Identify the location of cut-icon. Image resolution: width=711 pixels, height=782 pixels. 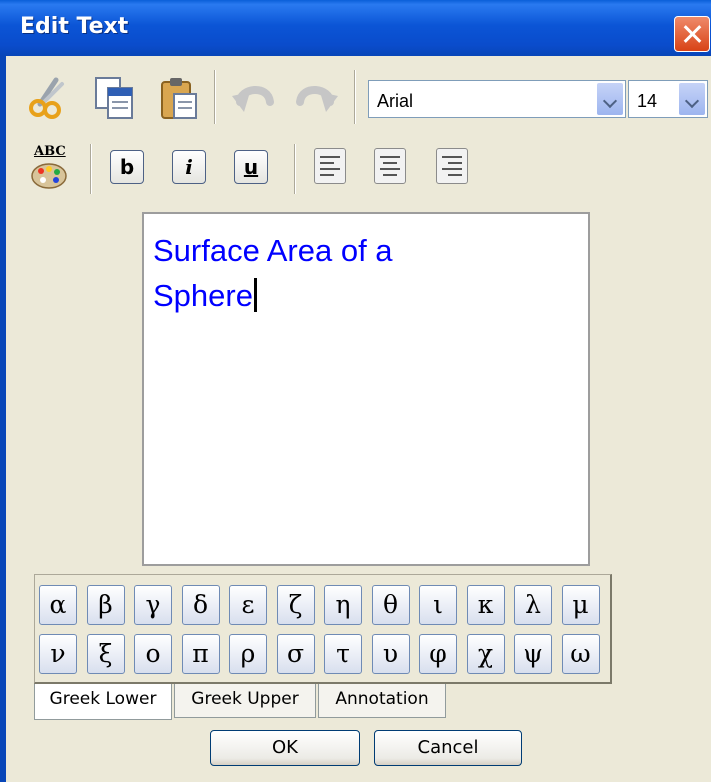
(50, 98).